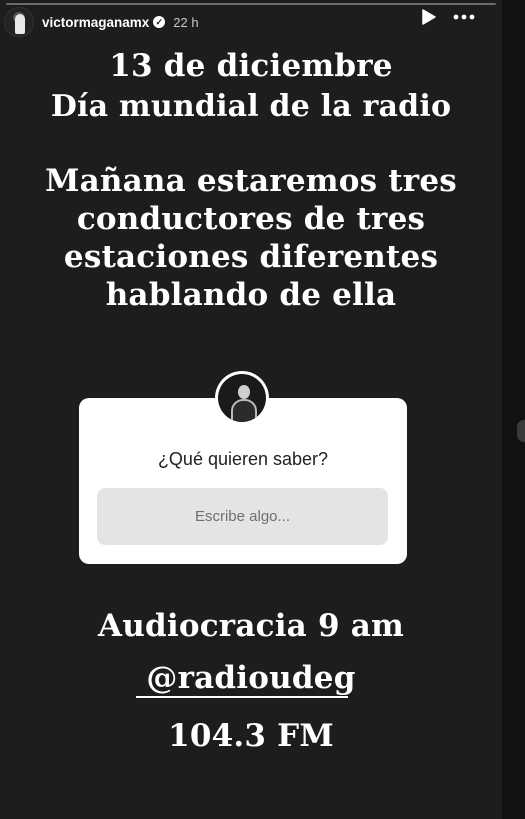 The image size is (525, 819). Describe the element at coordinates (251, 66) in the screenshot. I see `date-text: 13 de diciembre` at that location.